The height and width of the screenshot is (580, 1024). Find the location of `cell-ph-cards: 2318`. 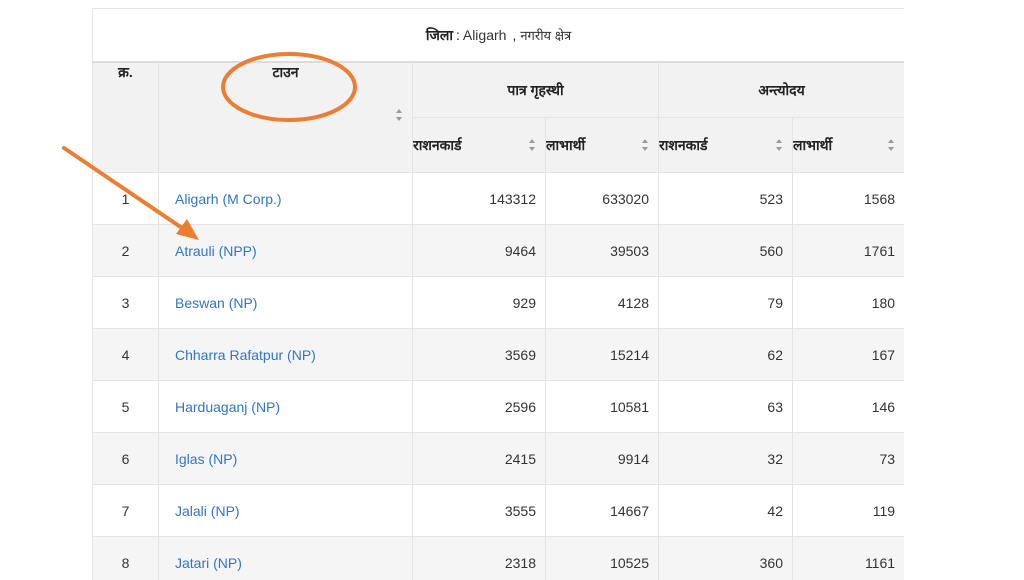

cell-ph-cards: 2318 is located at coordinates (479, 558).